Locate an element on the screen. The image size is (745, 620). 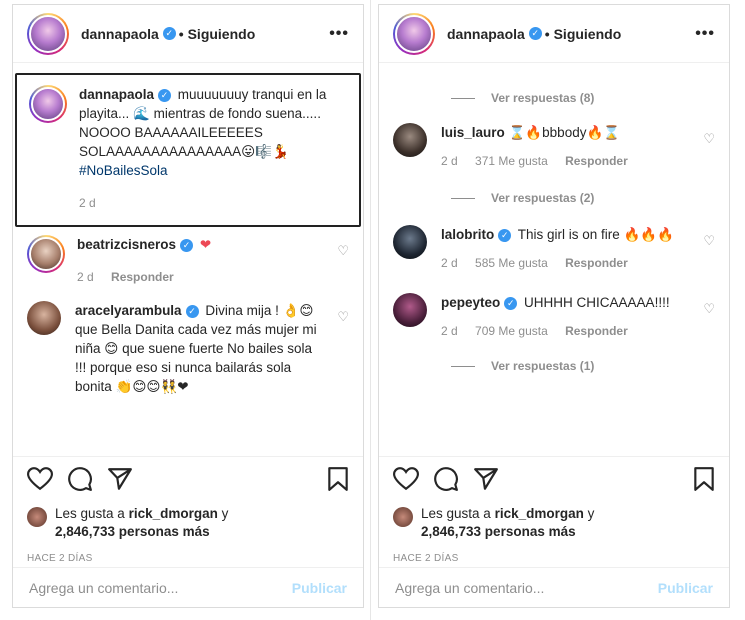
comment-text: ⌛🔥bbbody🔥⌛ is located at coordinates (564, 132).